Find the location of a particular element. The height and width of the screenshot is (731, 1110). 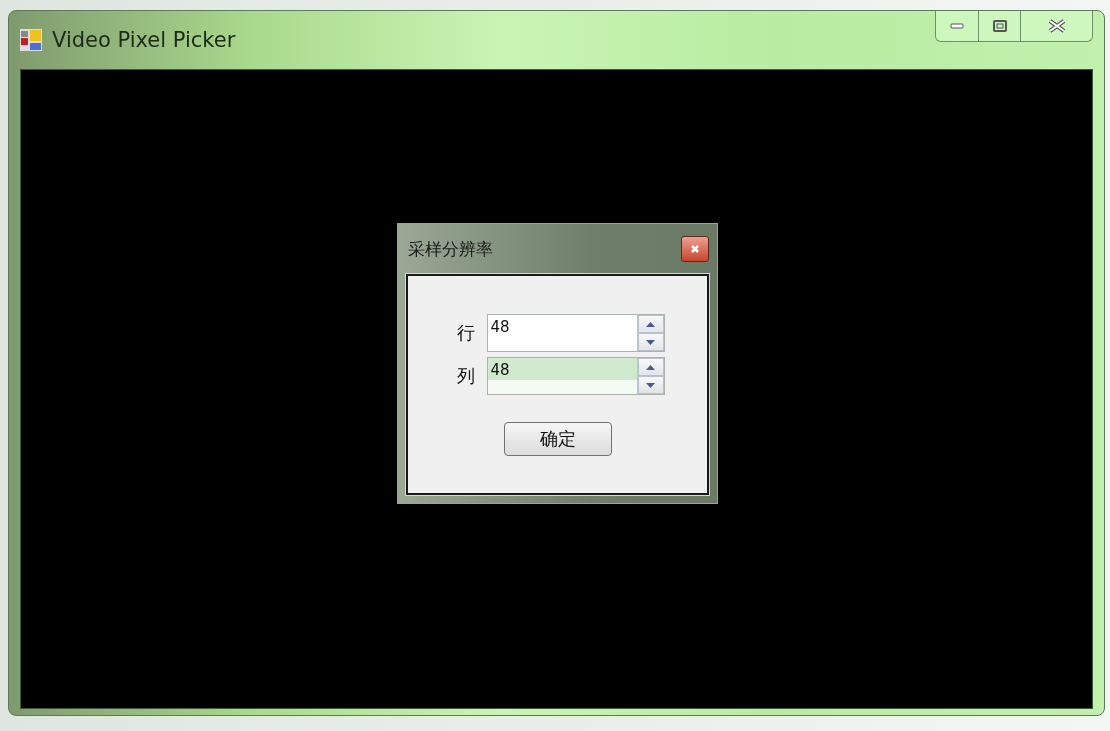

close-button is located at coordinates (695, 249).